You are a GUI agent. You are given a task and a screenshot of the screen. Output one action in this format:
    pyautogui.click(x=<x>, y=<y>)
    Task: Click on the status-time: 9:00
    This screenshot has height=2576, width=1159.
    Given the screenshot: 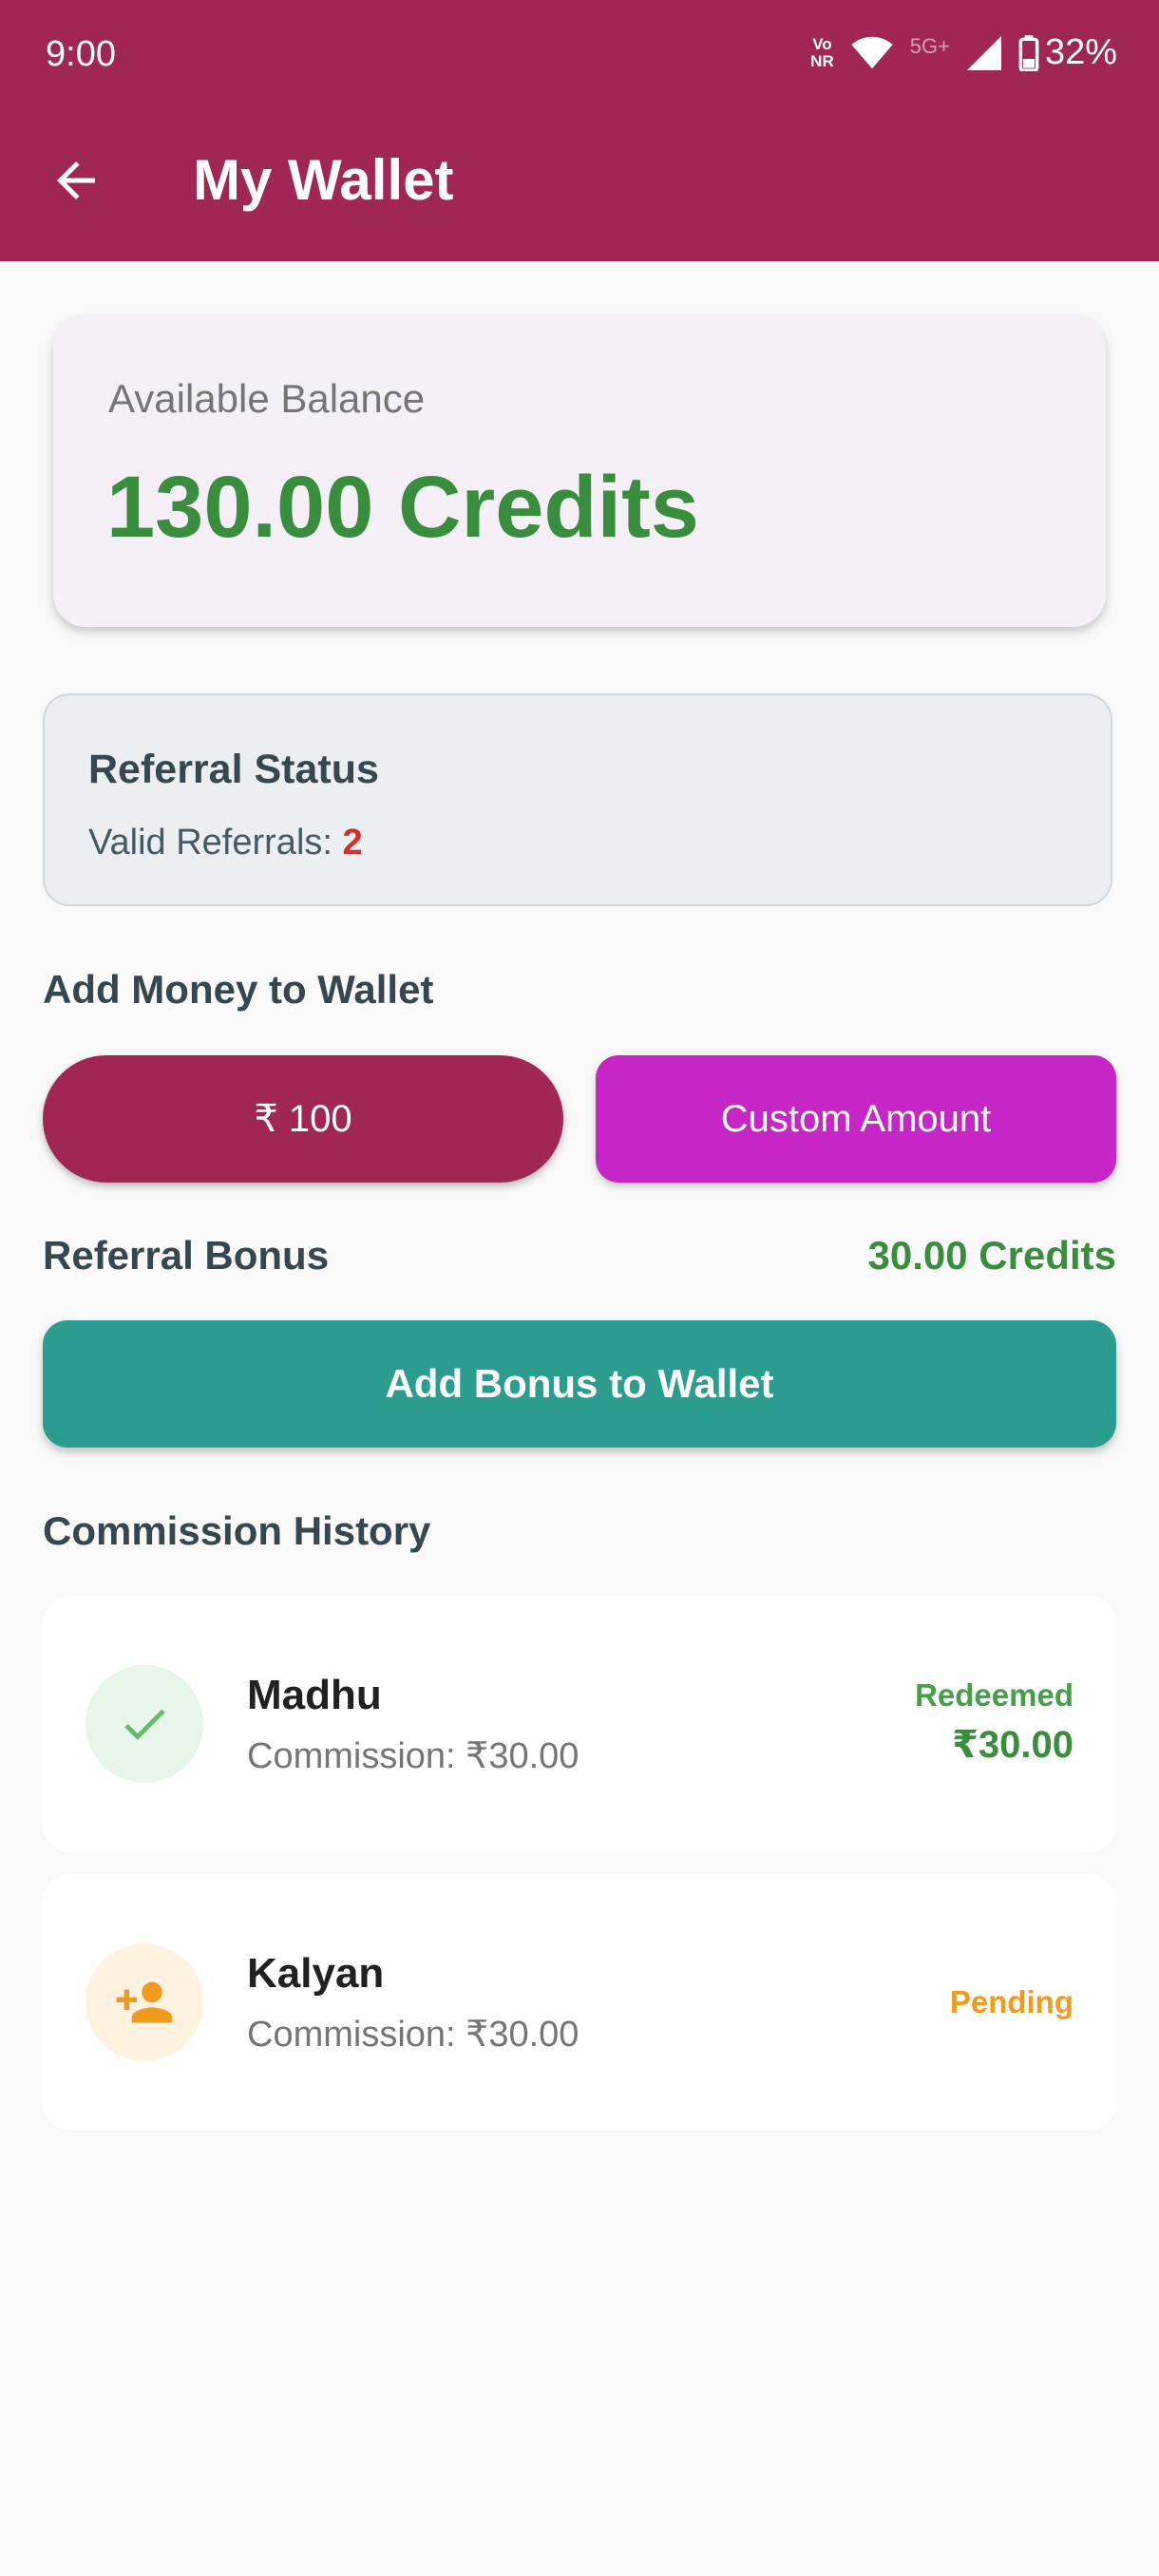 What is the action you would take?
    pyautogui.click(x=81, y=54)
    